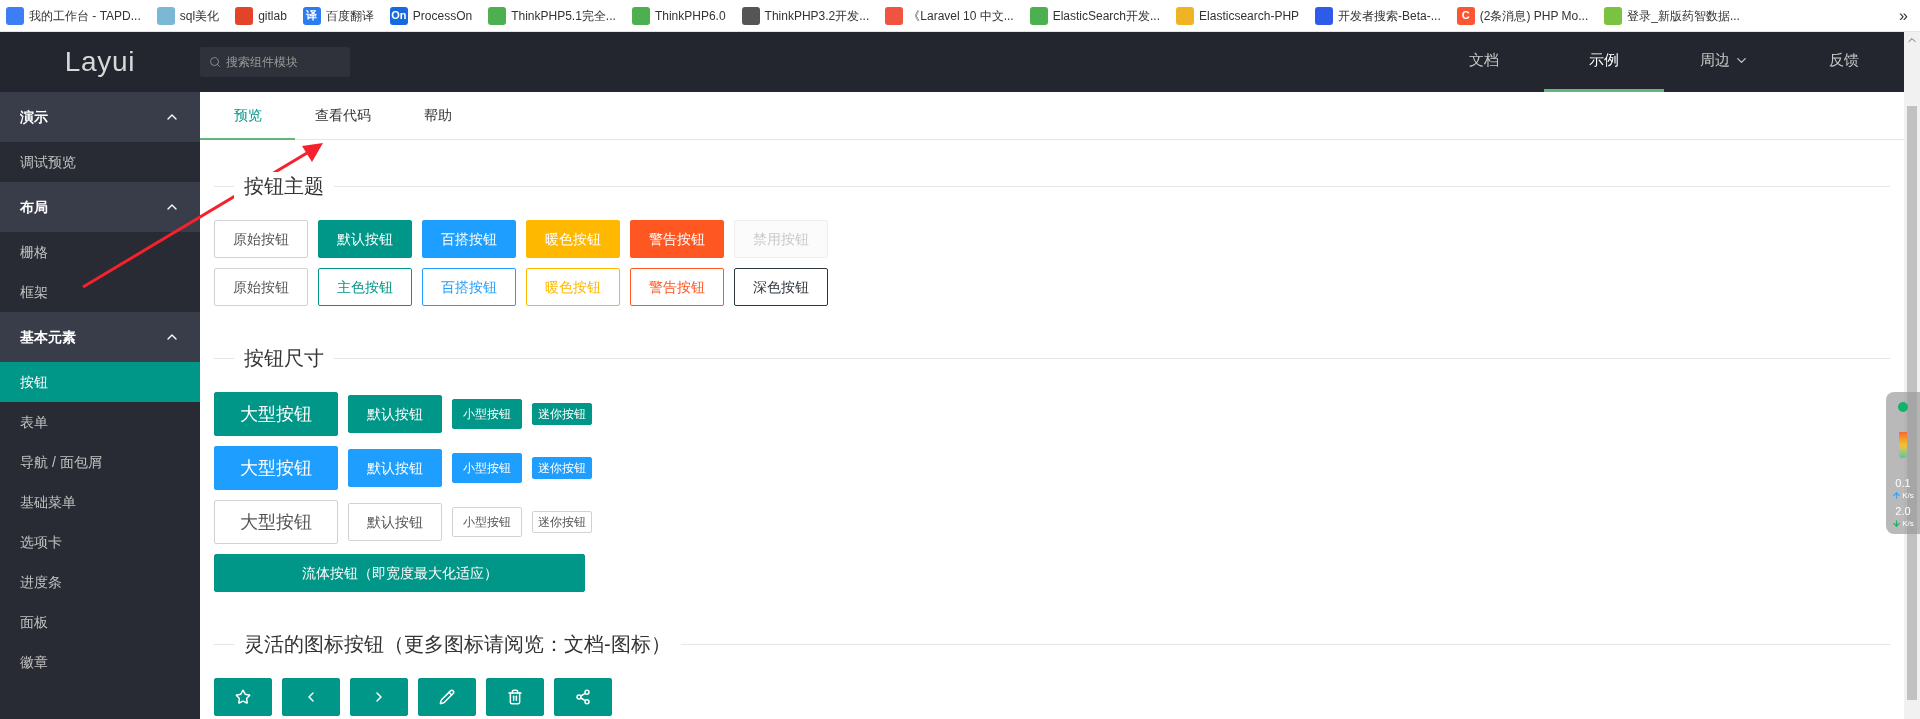  I want to click on nav-item: 周边, so click(1724, 62).